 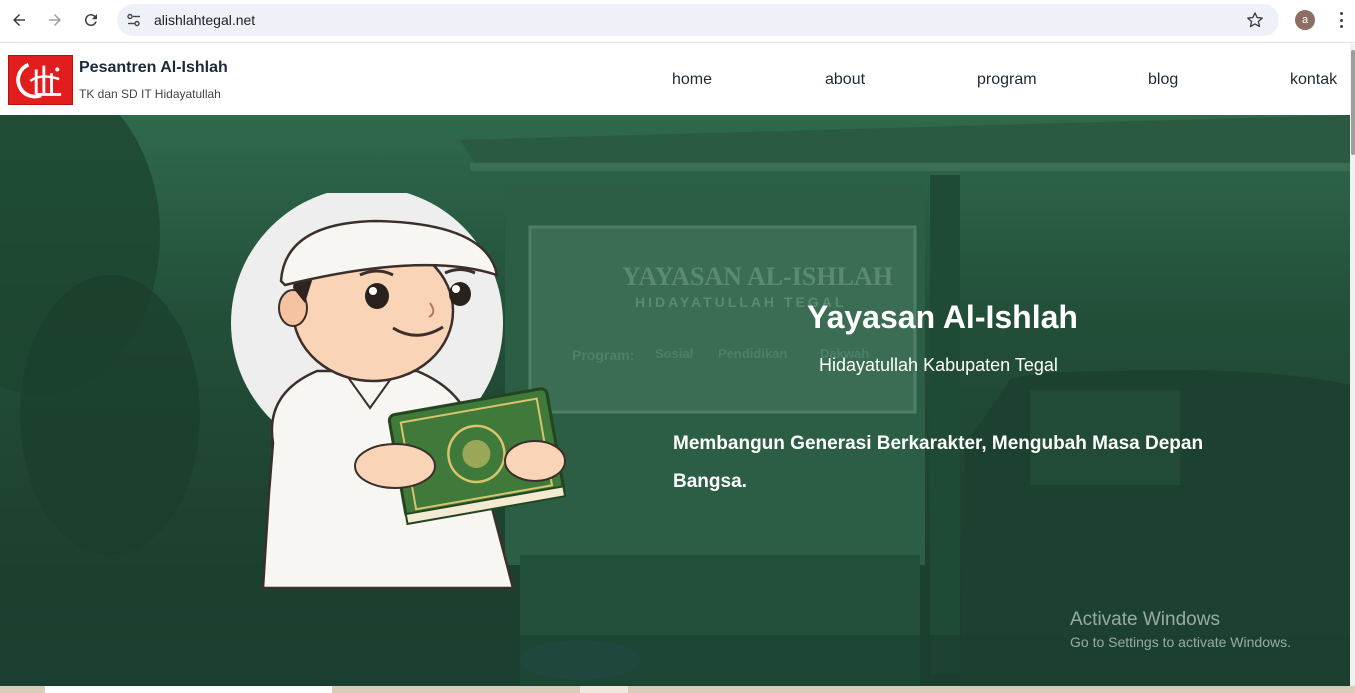 What do you see at coordinates (1007, 80) in the screenshot?
I see `nav-program: program` at bounding box center [1007, 80].